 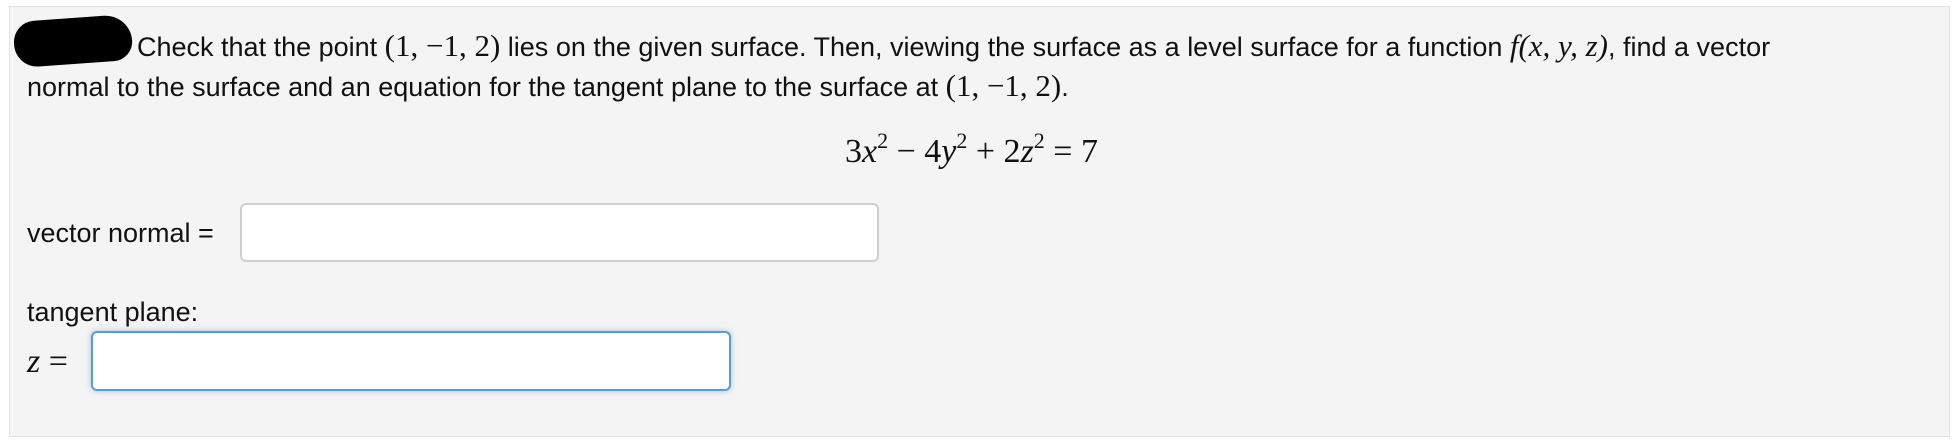 I want to click on equation-variable: x, so click(x=870, y=151).